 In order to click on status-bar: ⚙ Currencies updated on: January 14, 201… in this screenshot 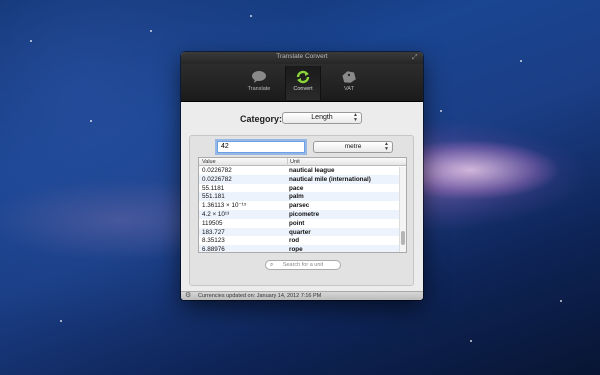, I will do `click(302, 295)`.